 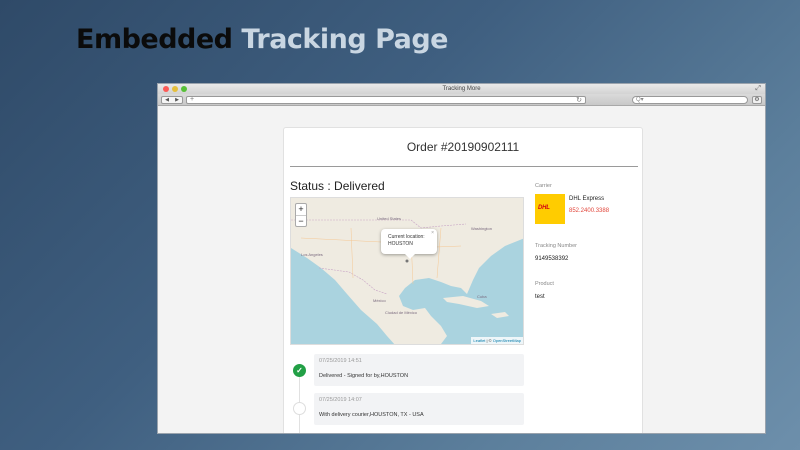 I want to click on pending-dot-icon, so click(x=299, y=408).